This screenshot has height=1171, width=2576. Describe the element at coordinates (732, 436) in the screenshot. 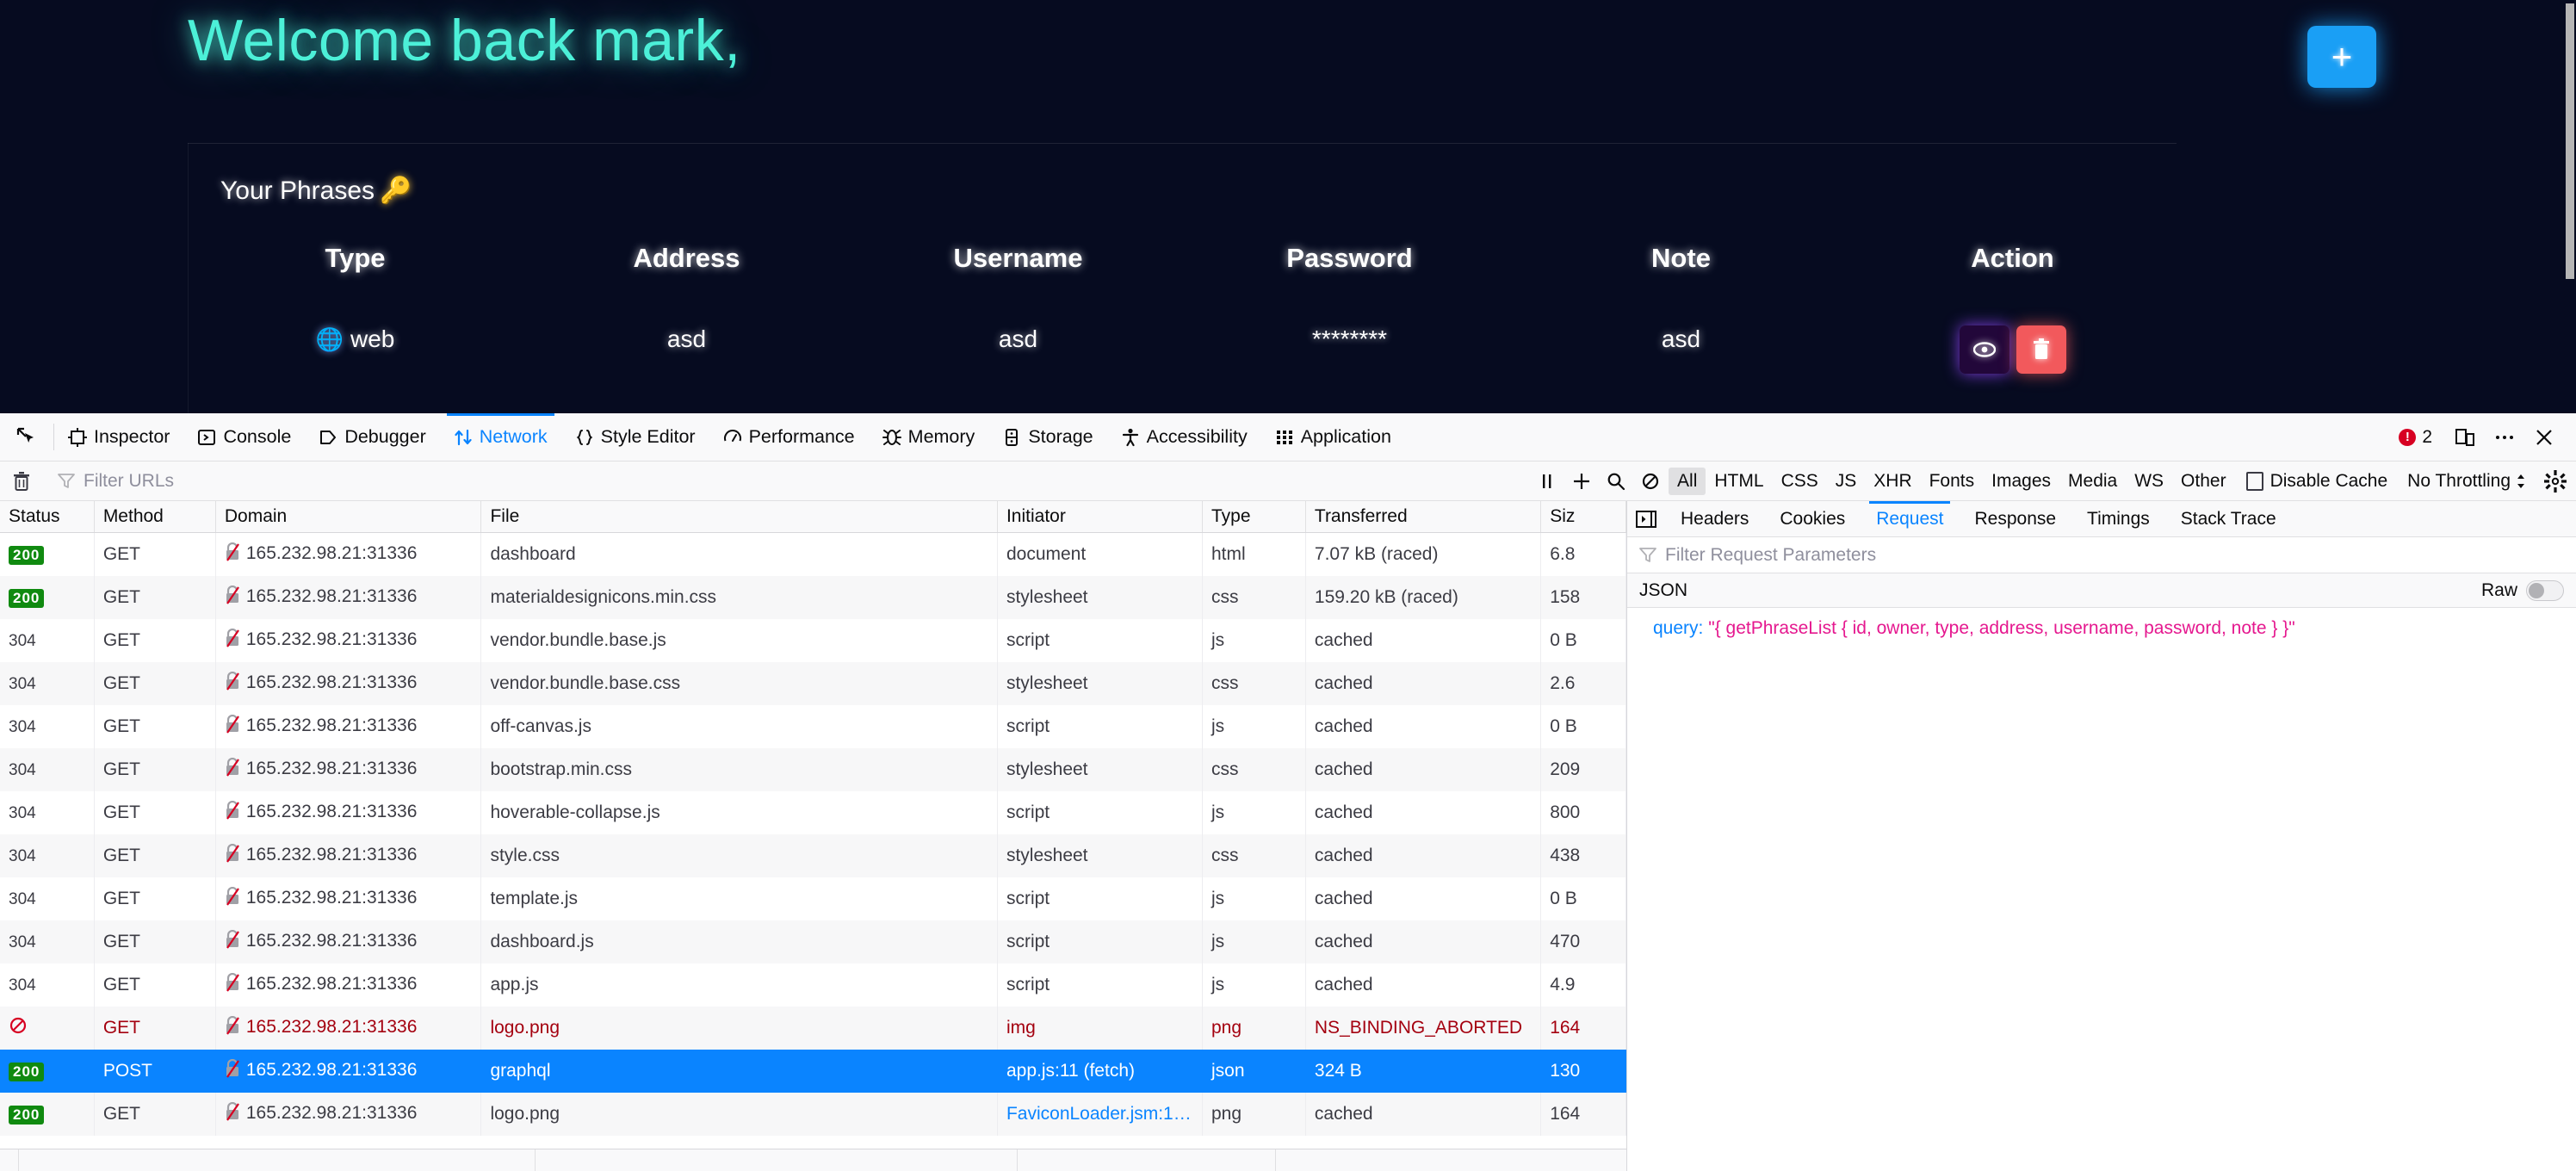

I see `performance-icon` at that location.